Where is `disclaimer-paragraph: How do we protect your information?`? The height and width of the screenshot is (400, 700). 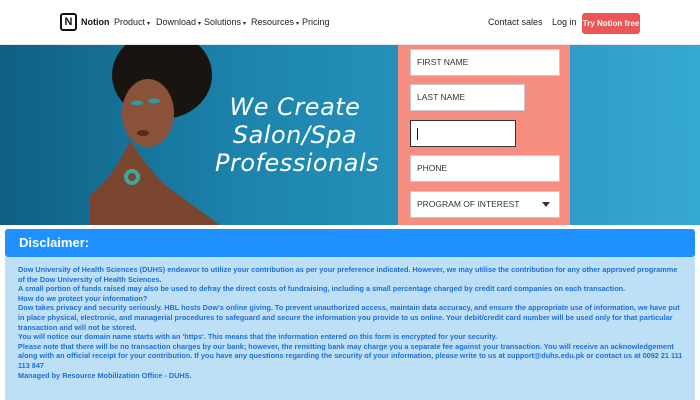 disclaimer-paragraph: How do we protect your information? is located at coordinates (83, 298).